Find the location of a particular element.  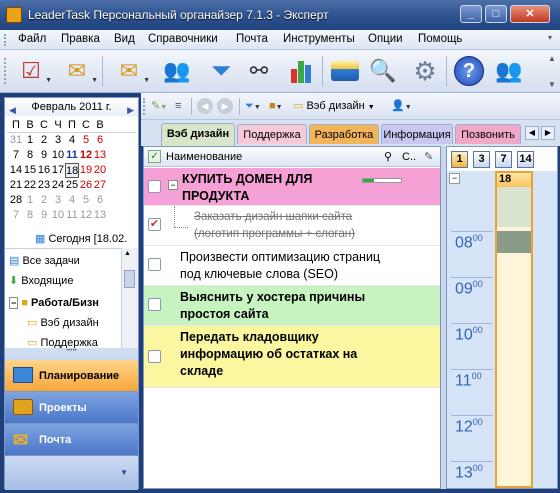

task-title: КУПИТЬ ДОМЕН ДЛЯ ПРОДУКТА is located at coordinates (282, 188).